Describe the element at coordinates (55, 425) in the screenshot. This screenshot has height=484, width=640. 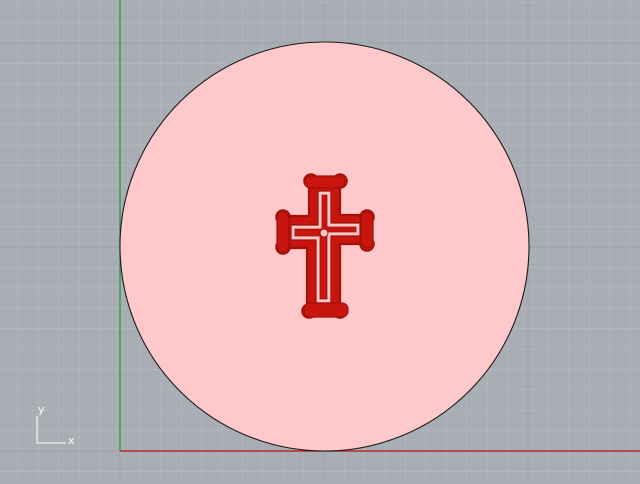
I see `axis-gizmo: y x` at that location.